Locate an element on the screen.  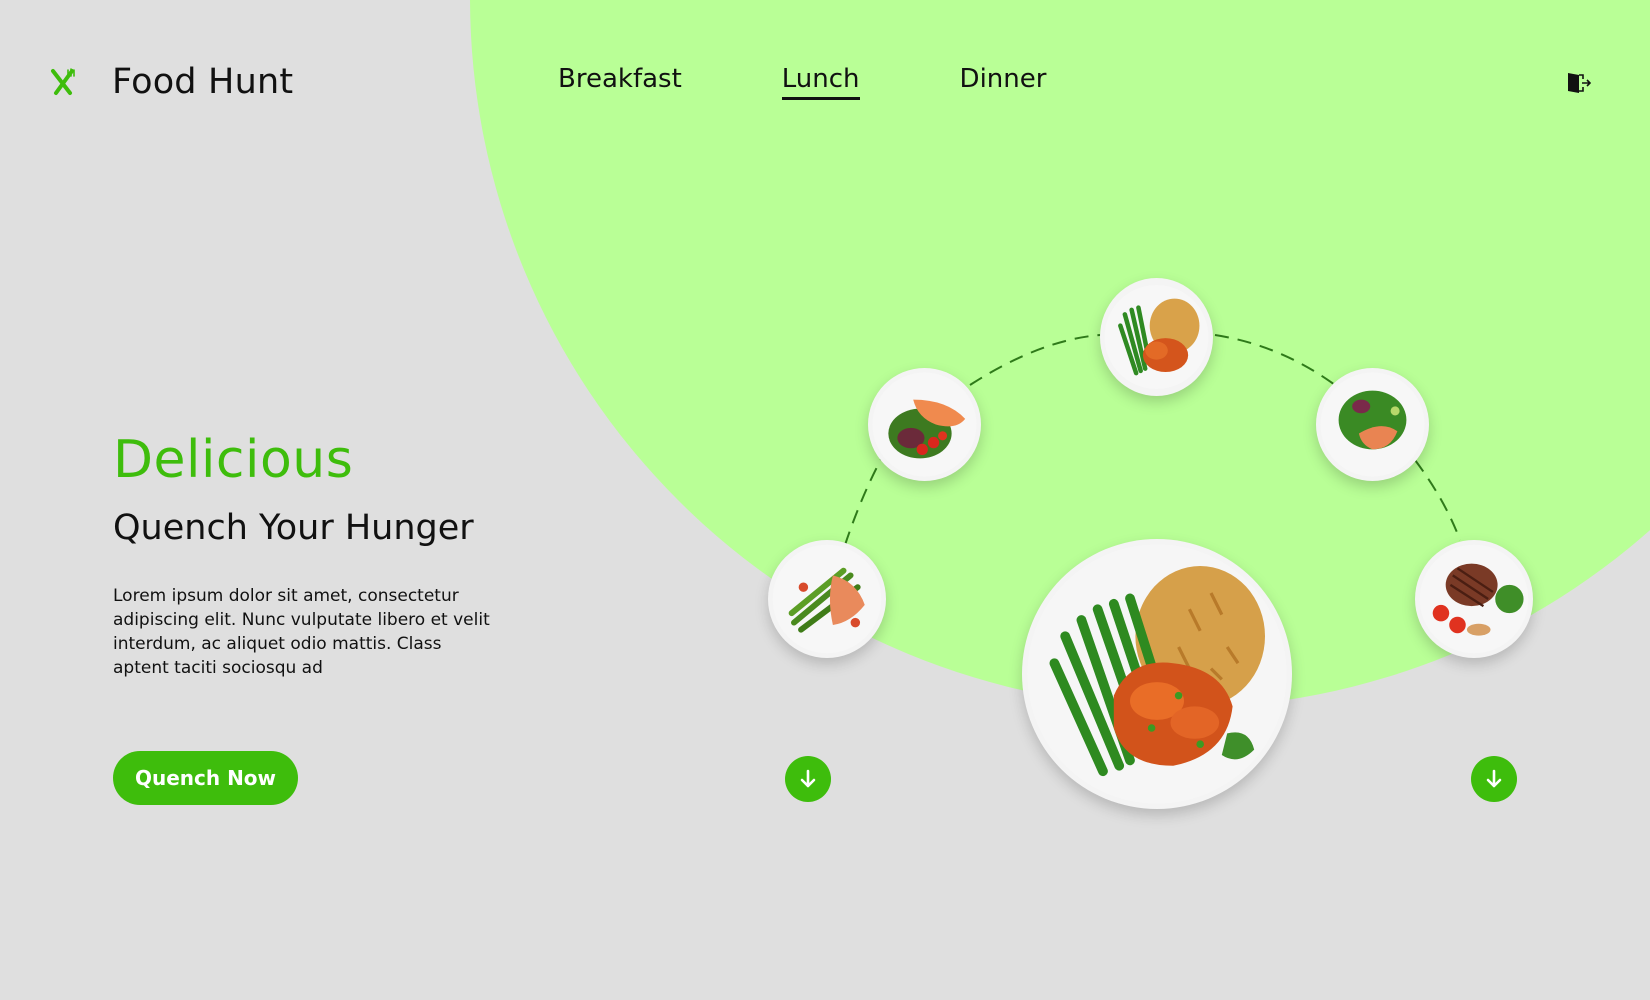
chicken-rice-beans-large-image is located at coordinates (1157, 674).